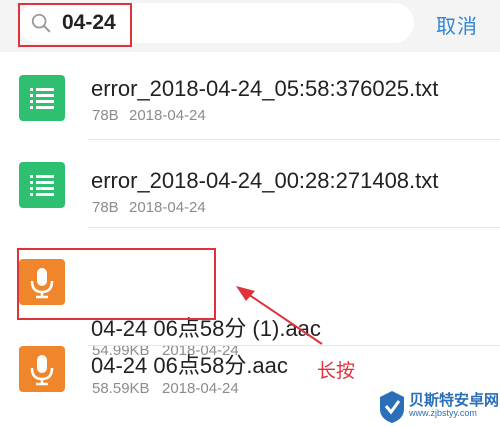 Image resolution: width=500 pixels, height=427 pixels. Describe the element at coordinates (227, 23) in the screenshot. I see `search-input` at that location.